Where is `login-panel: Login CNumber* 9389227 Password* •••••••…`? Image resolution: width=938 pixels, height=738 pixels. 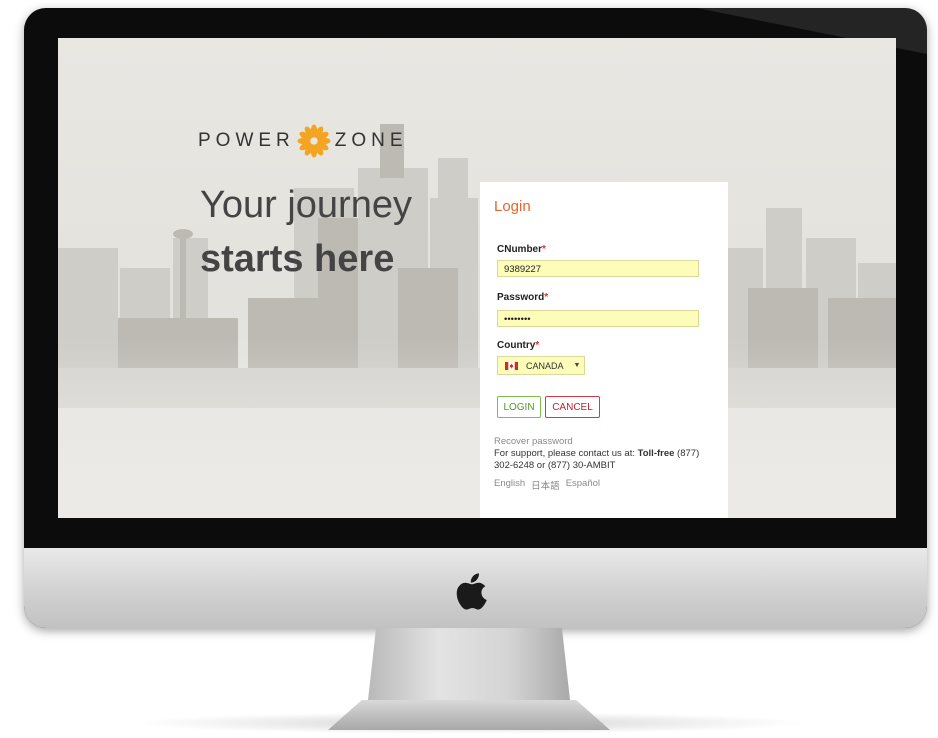 login-panel: Login CNumber* 9389227 Password* •••••••… is located at coordinates (604, 350).